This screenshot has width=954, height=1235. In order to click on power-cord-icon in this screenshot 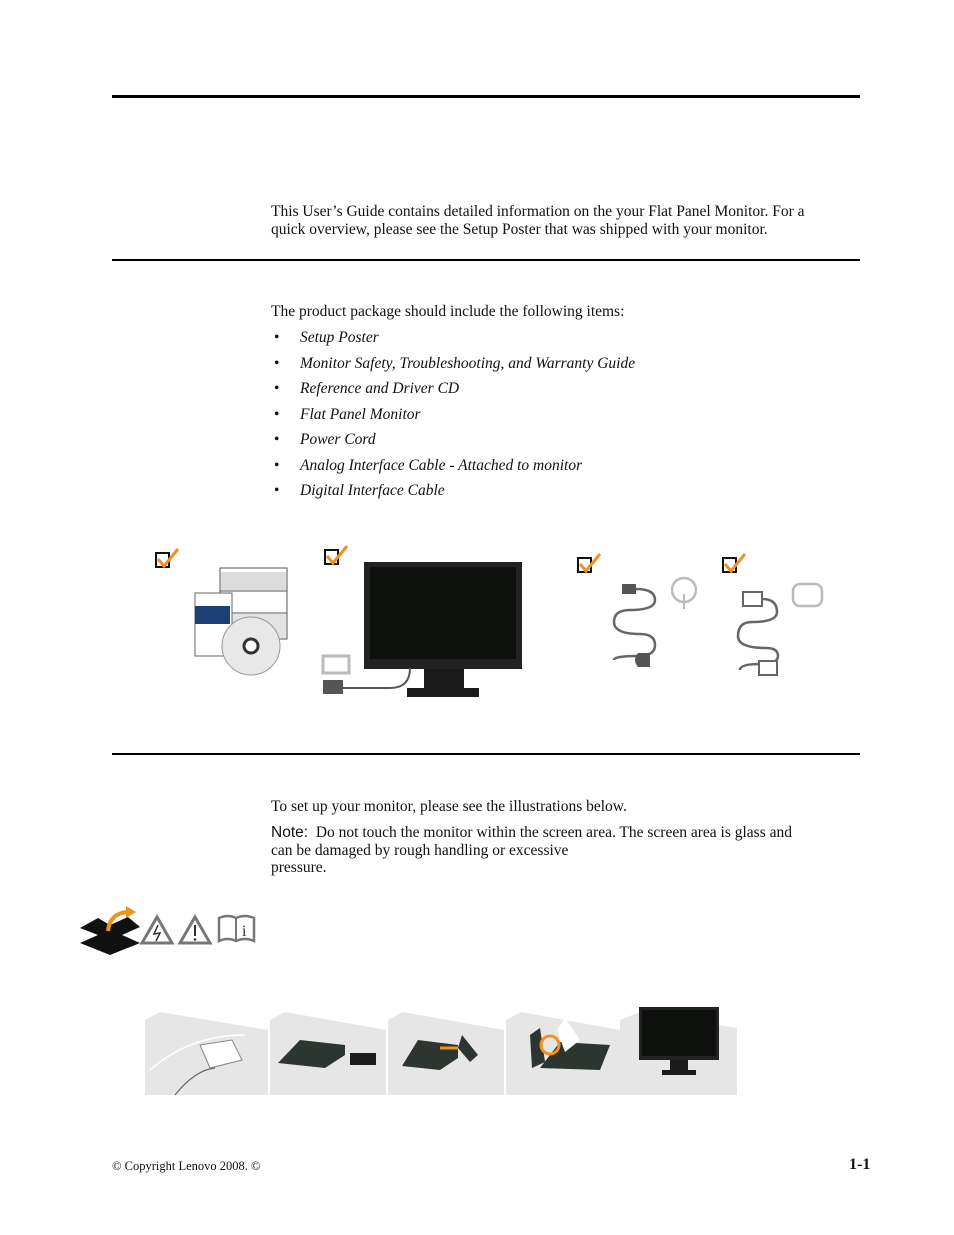, I will do `click(655, 621)`.